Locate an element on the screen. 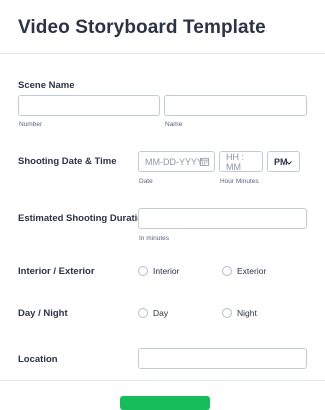 This screenshot has height=410, width=325. interior-exterior-label: Interior / Exterior is located at coordinates (56, 271).